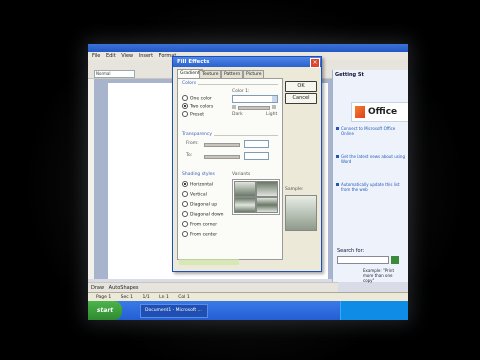 This screenshot has height=360, width=480. Describe the element at coordinates (301, 98) in the screenshot. I see `cancel-button: Cancel` at that location.